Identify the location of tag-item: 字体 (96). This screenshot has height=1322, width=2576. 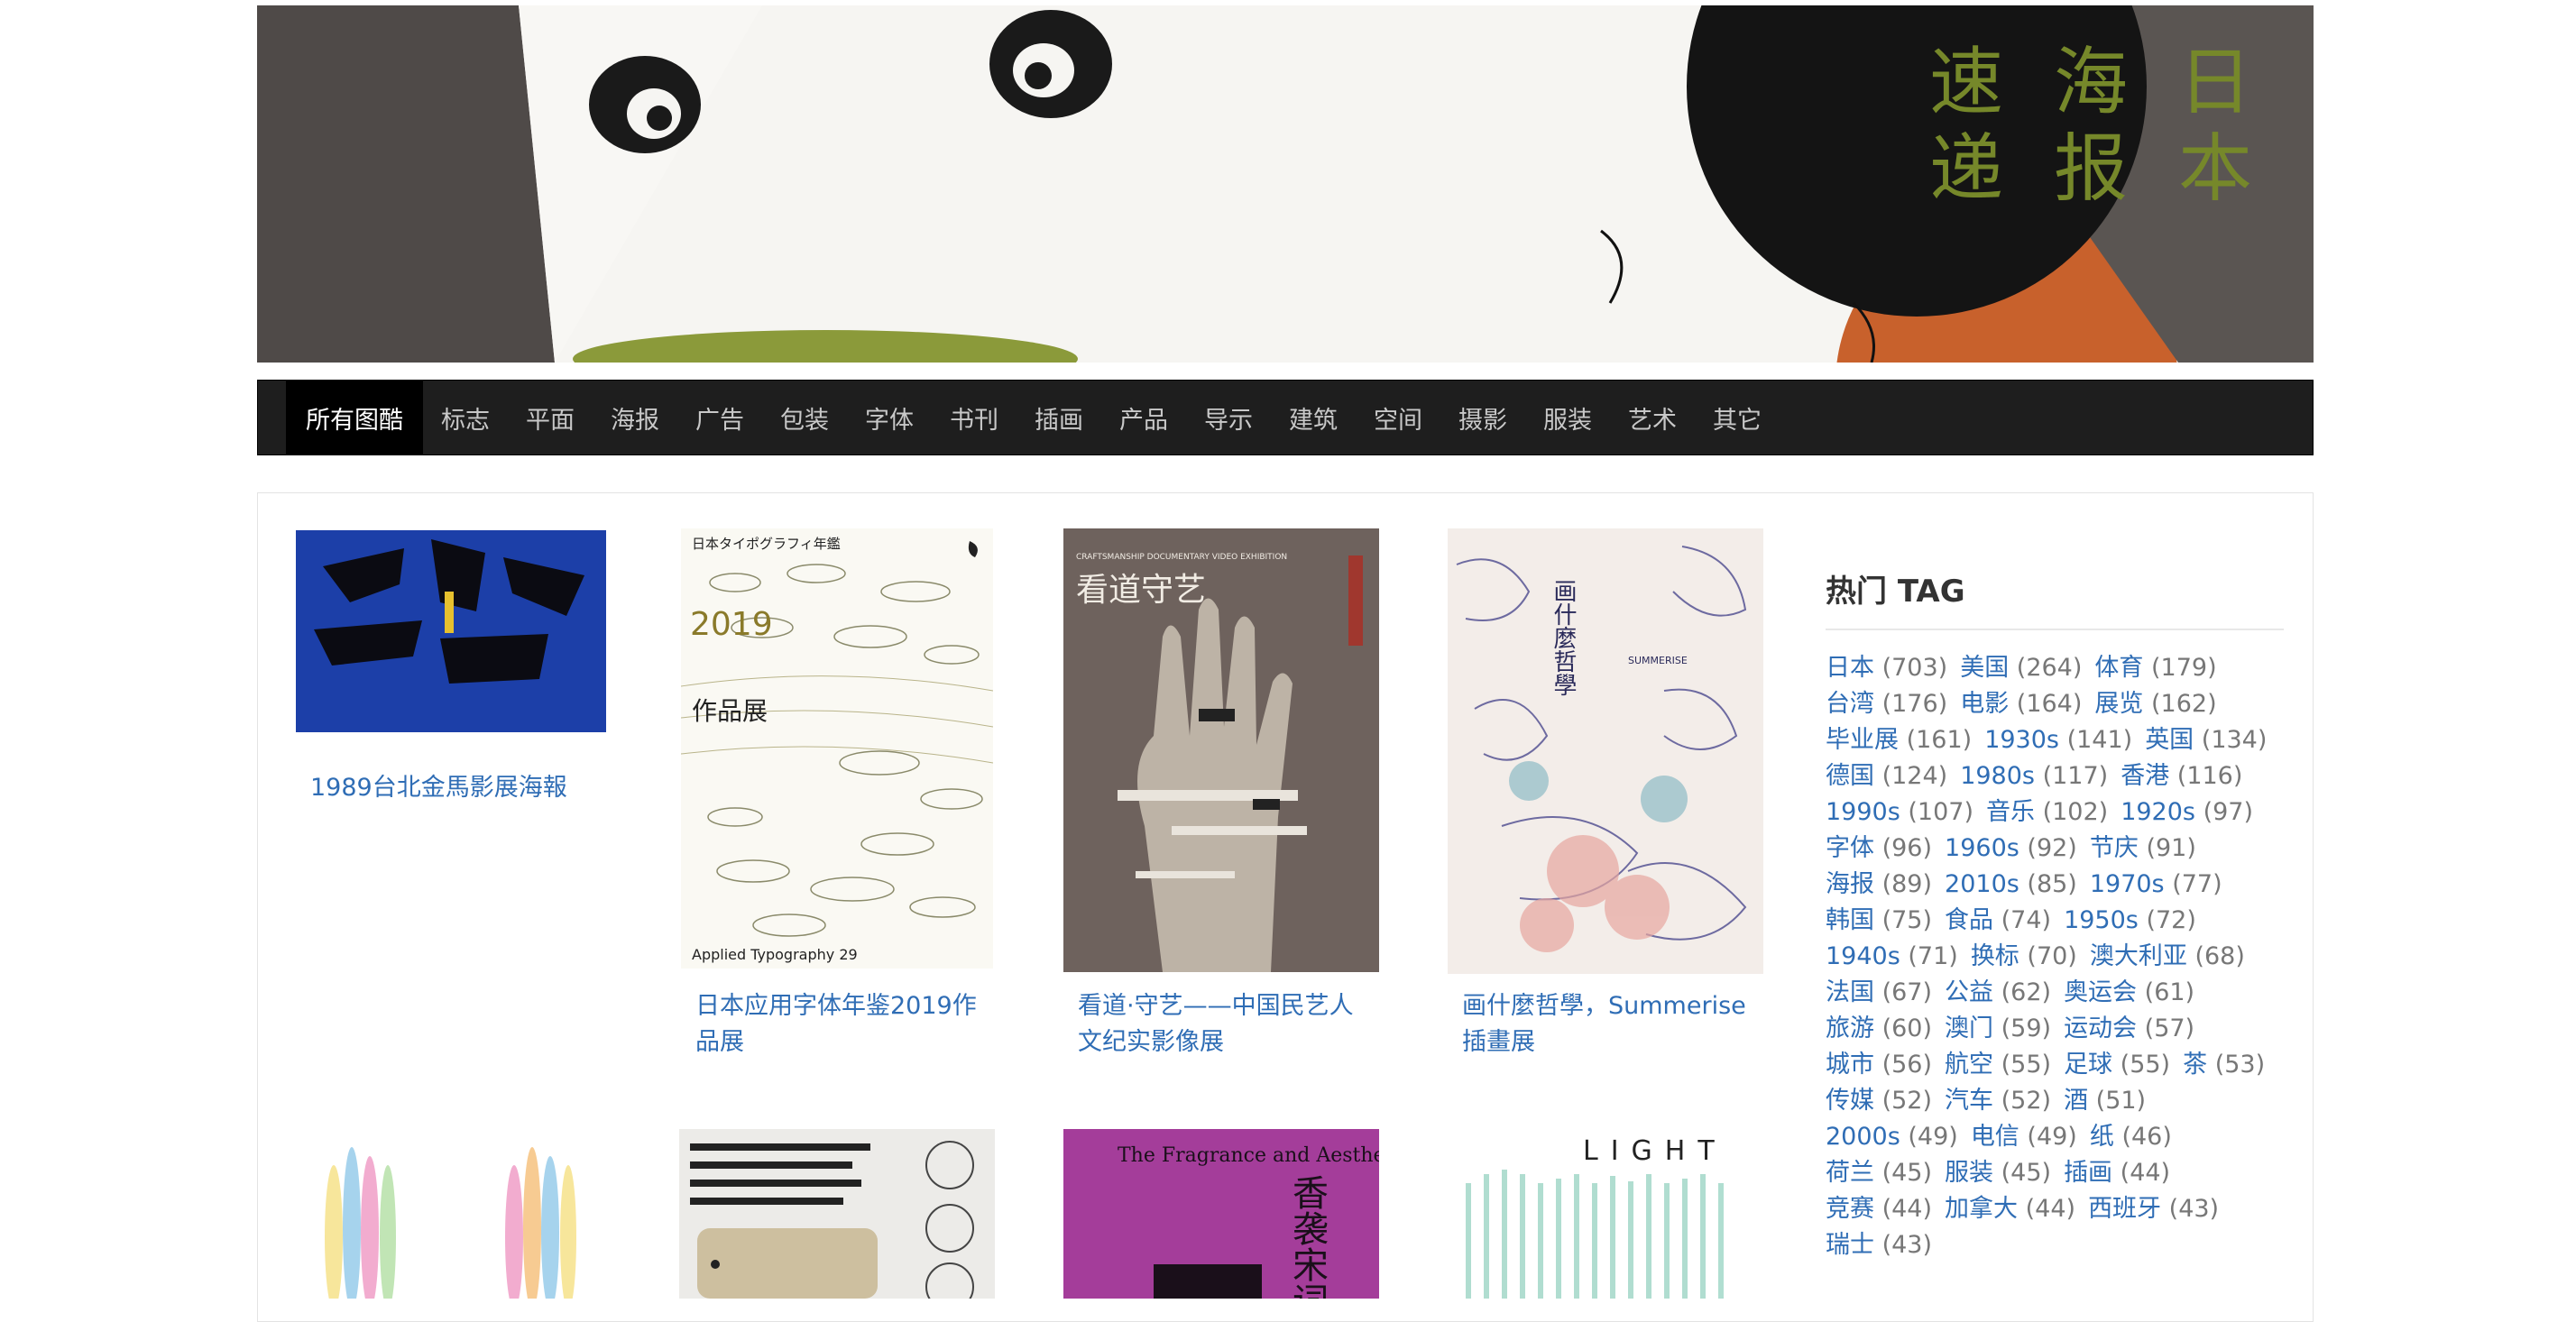
(1879, 848).